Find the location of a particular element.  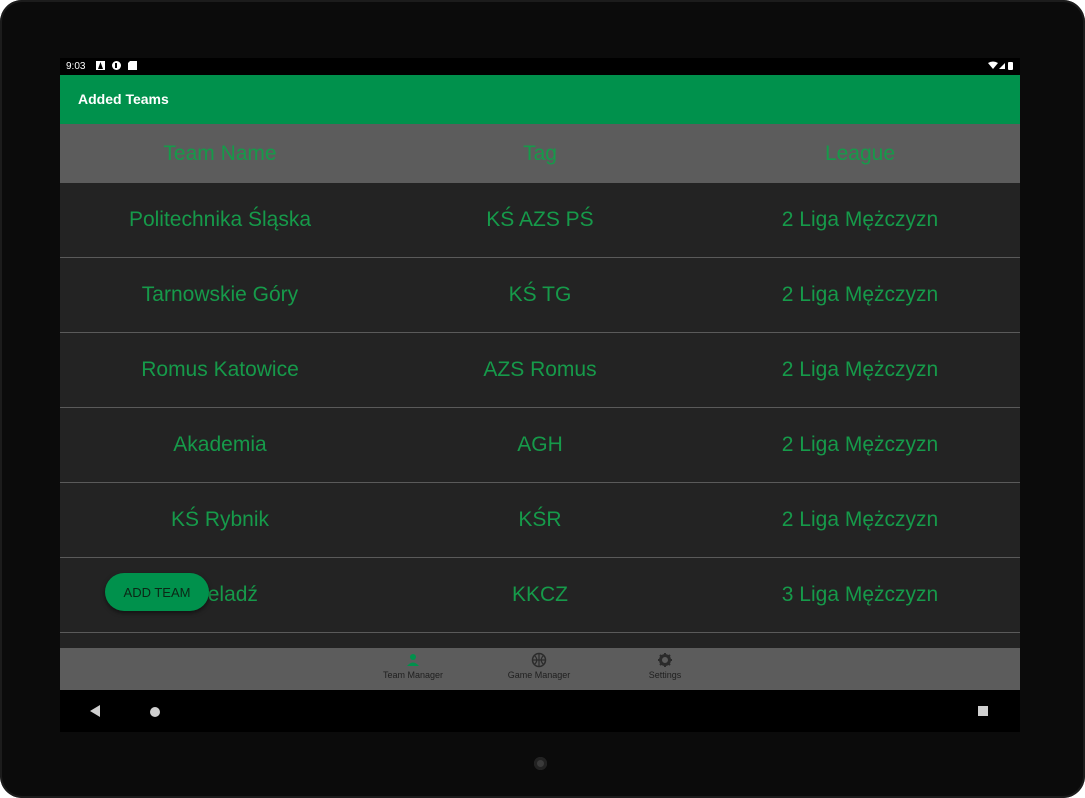

nav-label-game-manager: Game Manager is located at coordinates (539, 675).